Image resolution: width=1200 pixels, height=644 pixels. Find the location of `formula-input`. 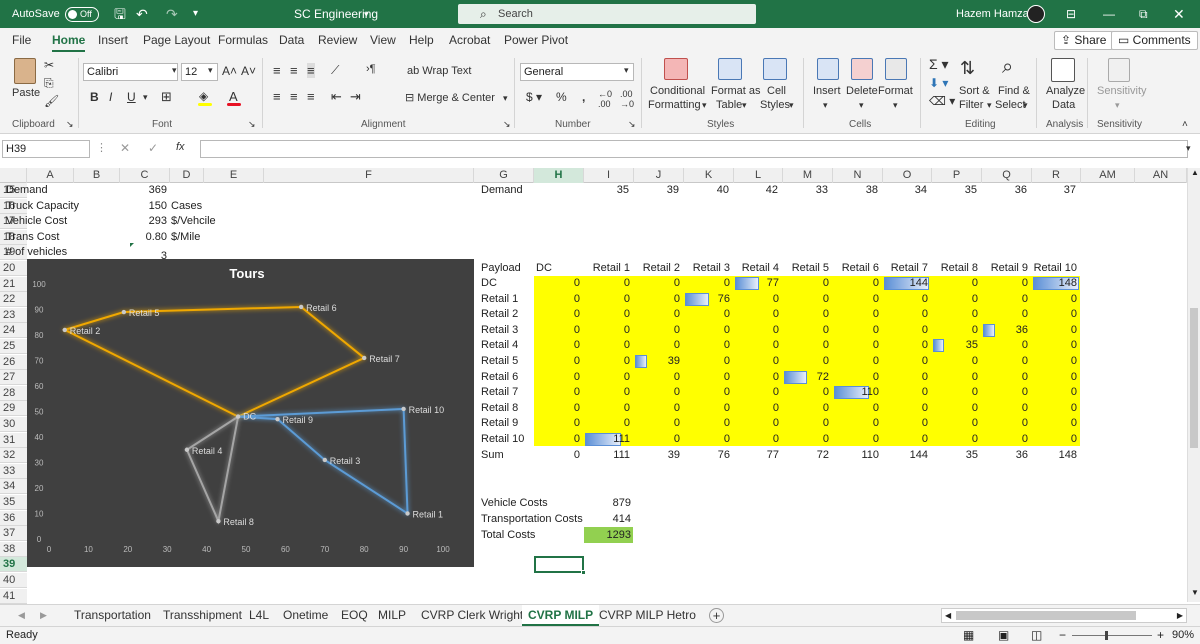

formula-input is located at coordinates (694, 149).